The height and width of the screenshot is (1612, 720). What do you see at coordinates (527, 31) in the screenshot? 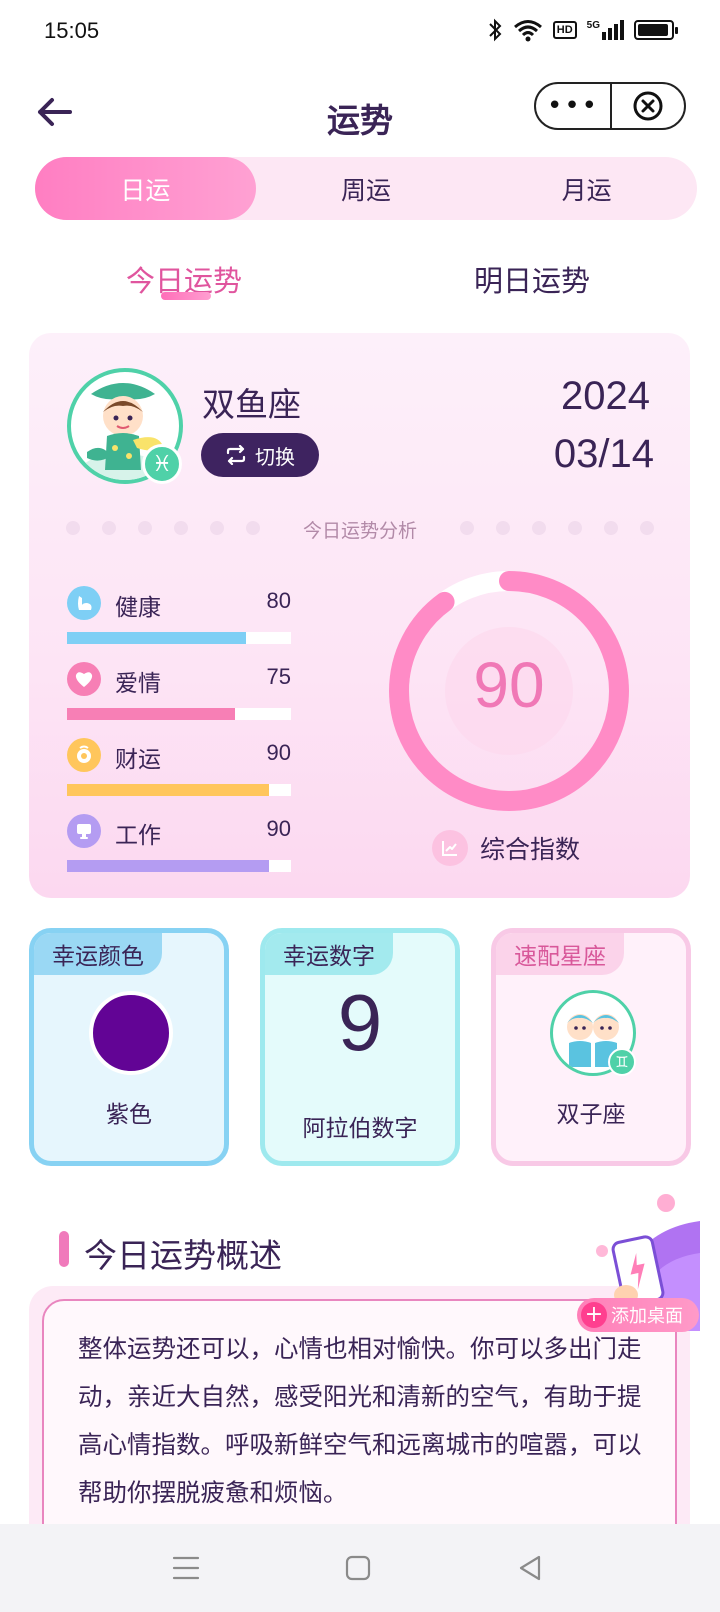
I see `wifi-icon` at bounding box center [527, 31].